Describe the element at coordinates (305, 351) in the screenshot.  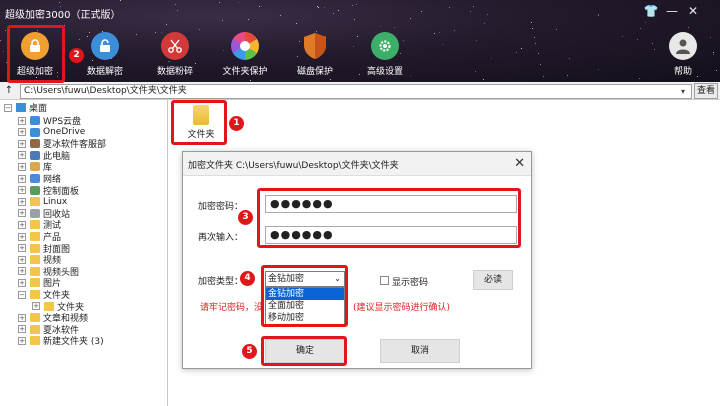
I see `ok-button: 确定` at that location.